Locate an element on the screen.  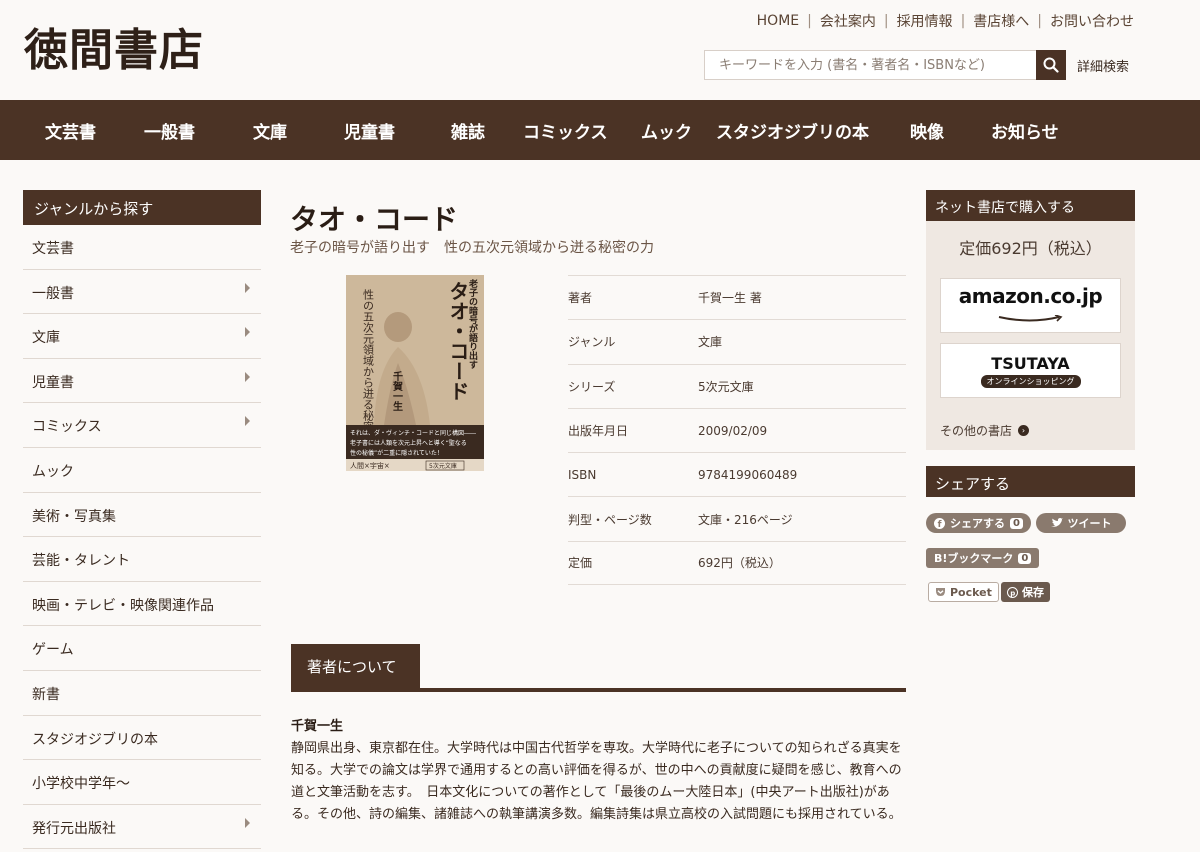
tsutaya-button: TSUTAYA オンラインショッピング is located at coordinates (1030, 370).